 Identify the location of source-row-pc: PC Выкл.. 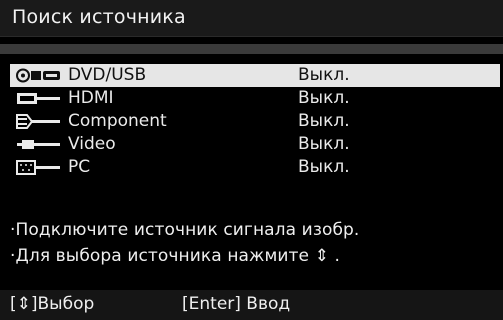
(255, 167).